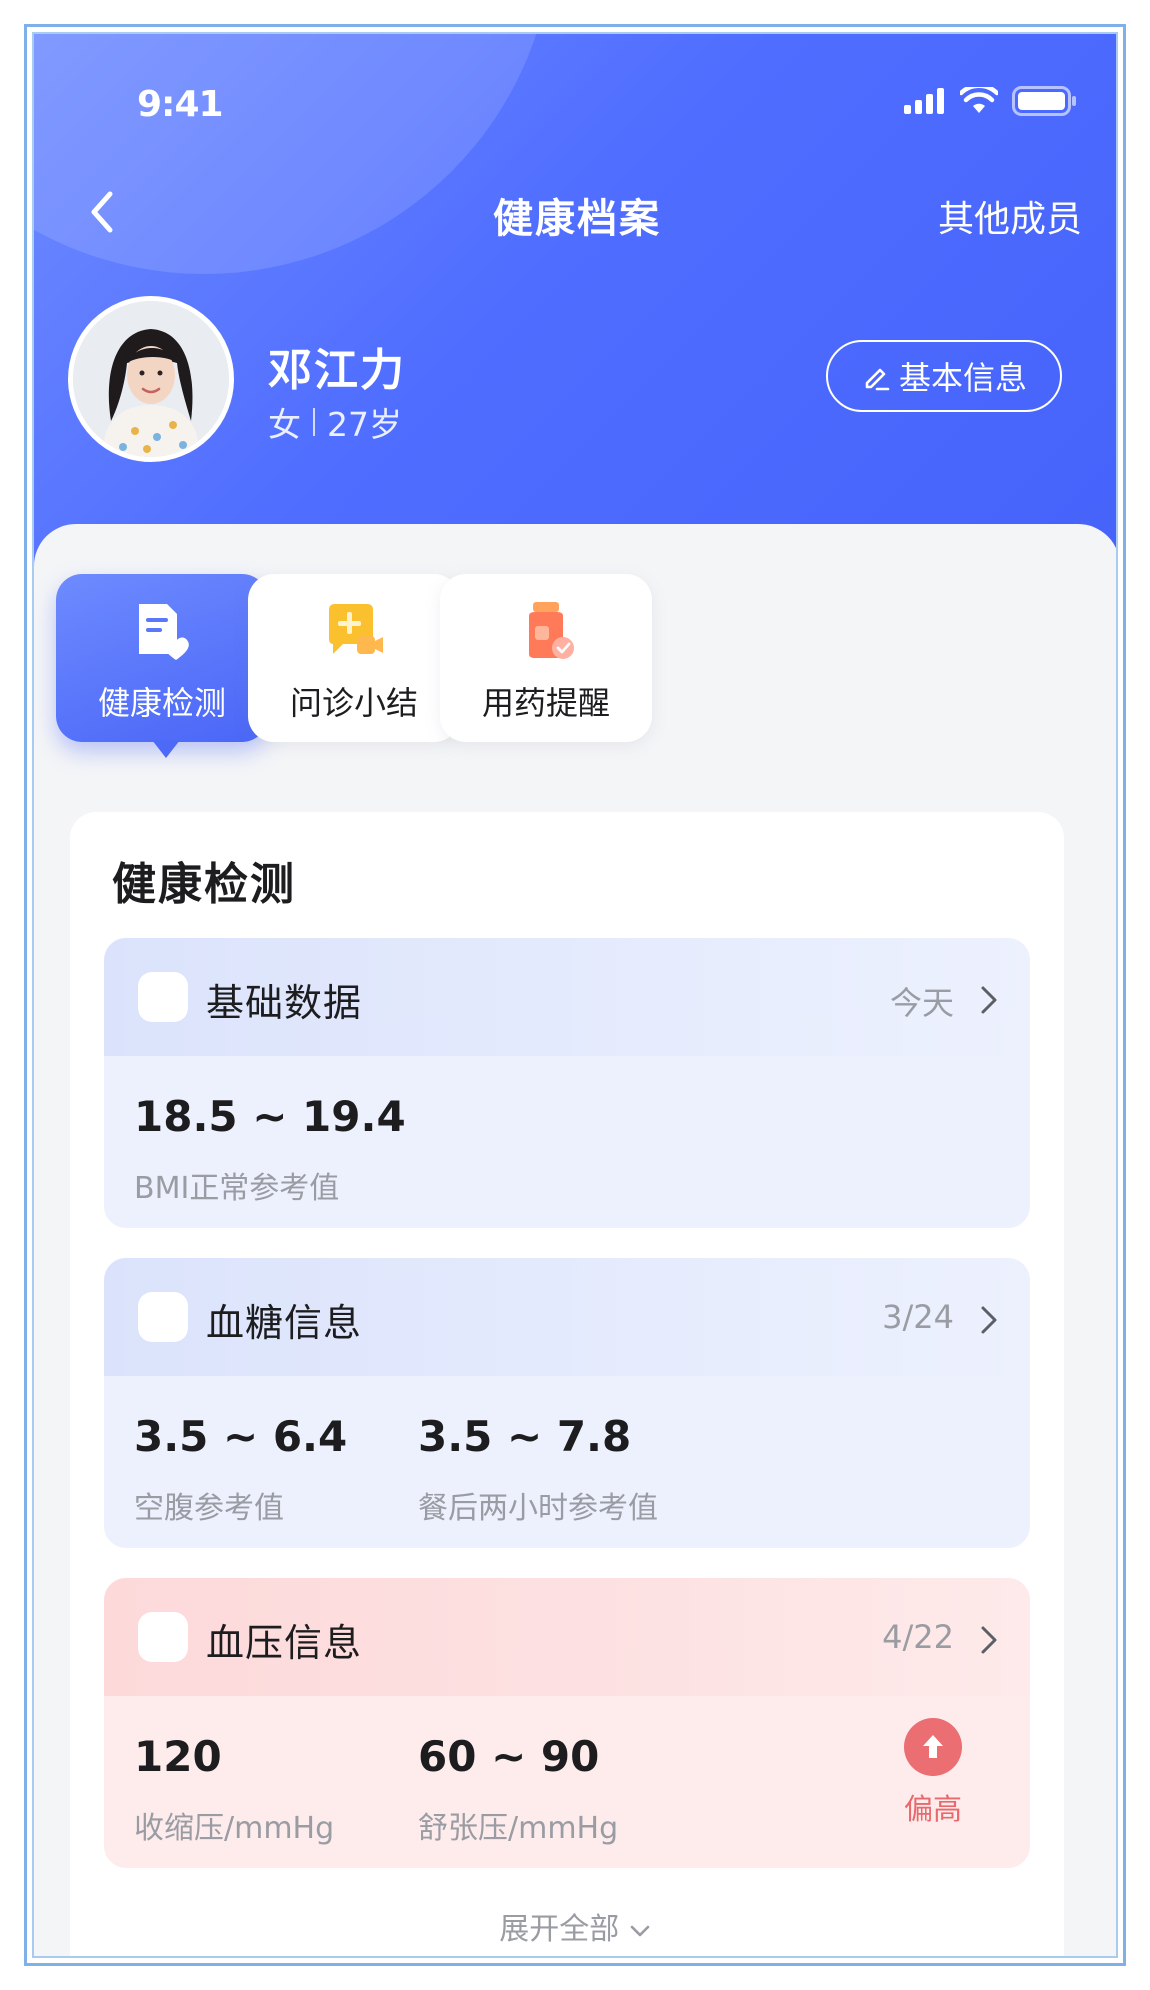 This screenshot has width=1150, height=1990. What do you see at coordinates (538, 1469) in the screenshot?
I see `postprandial-metric: 3.5 ~ 7.8 餐后两小时参考值` at bounding box center [538, 1469].